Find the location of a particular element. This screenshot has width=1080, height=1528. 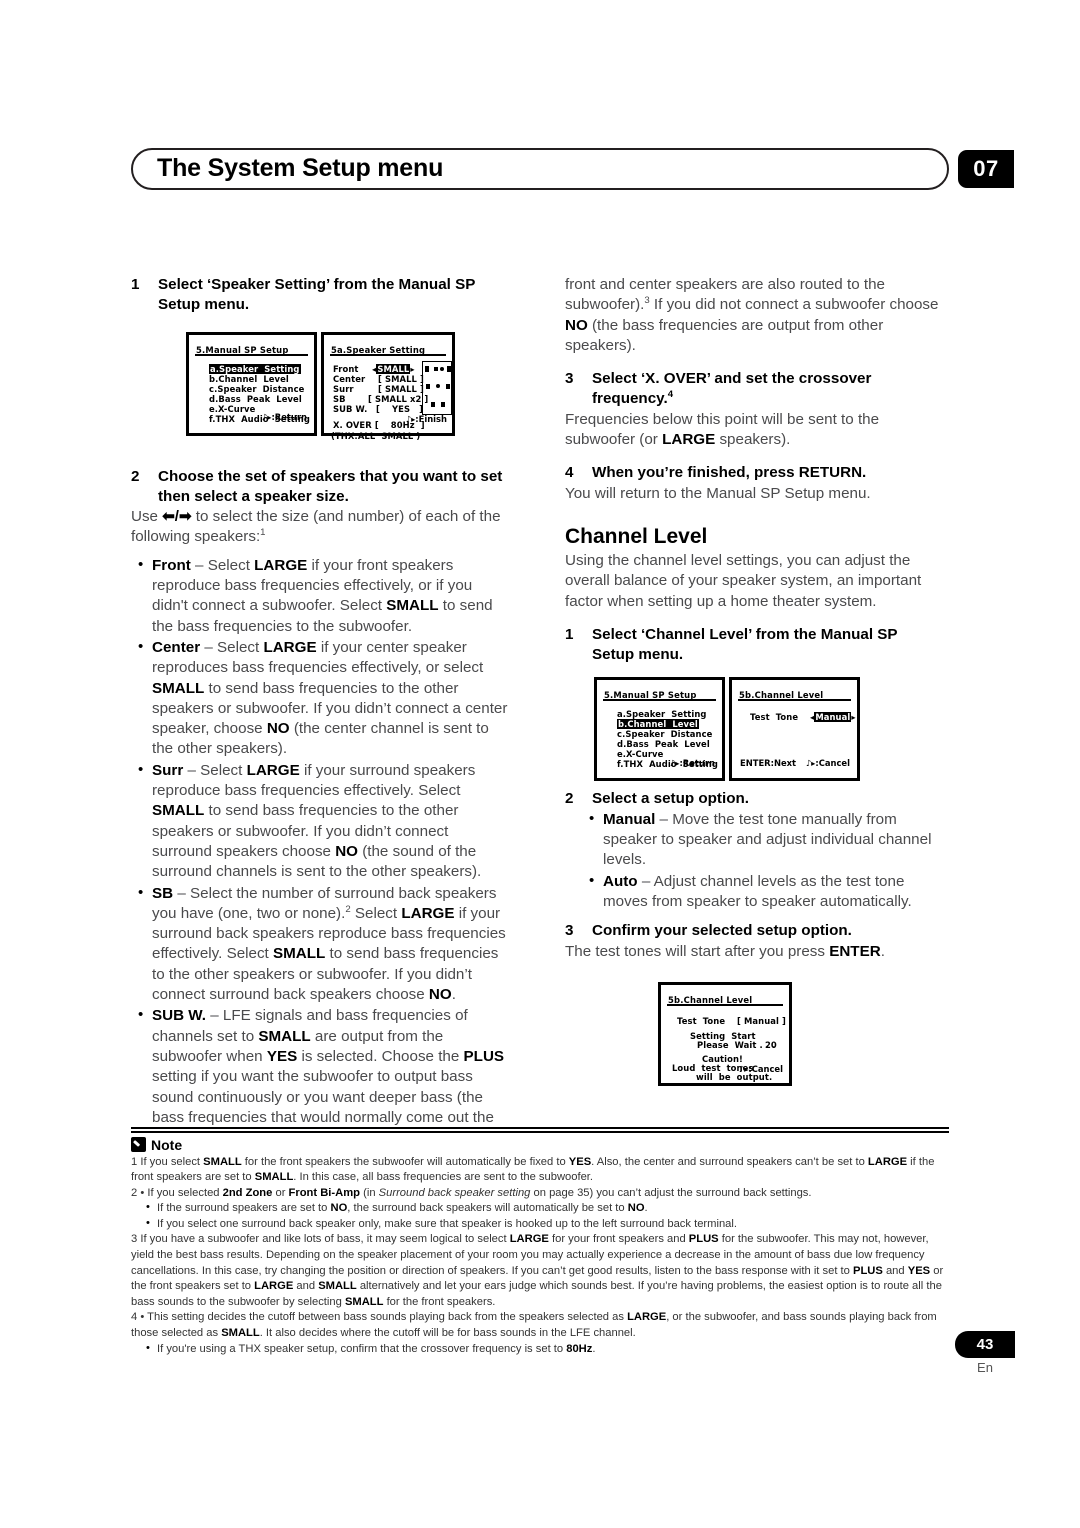

emphasis-term: 80Hz is located at coordinates (579, 1348).